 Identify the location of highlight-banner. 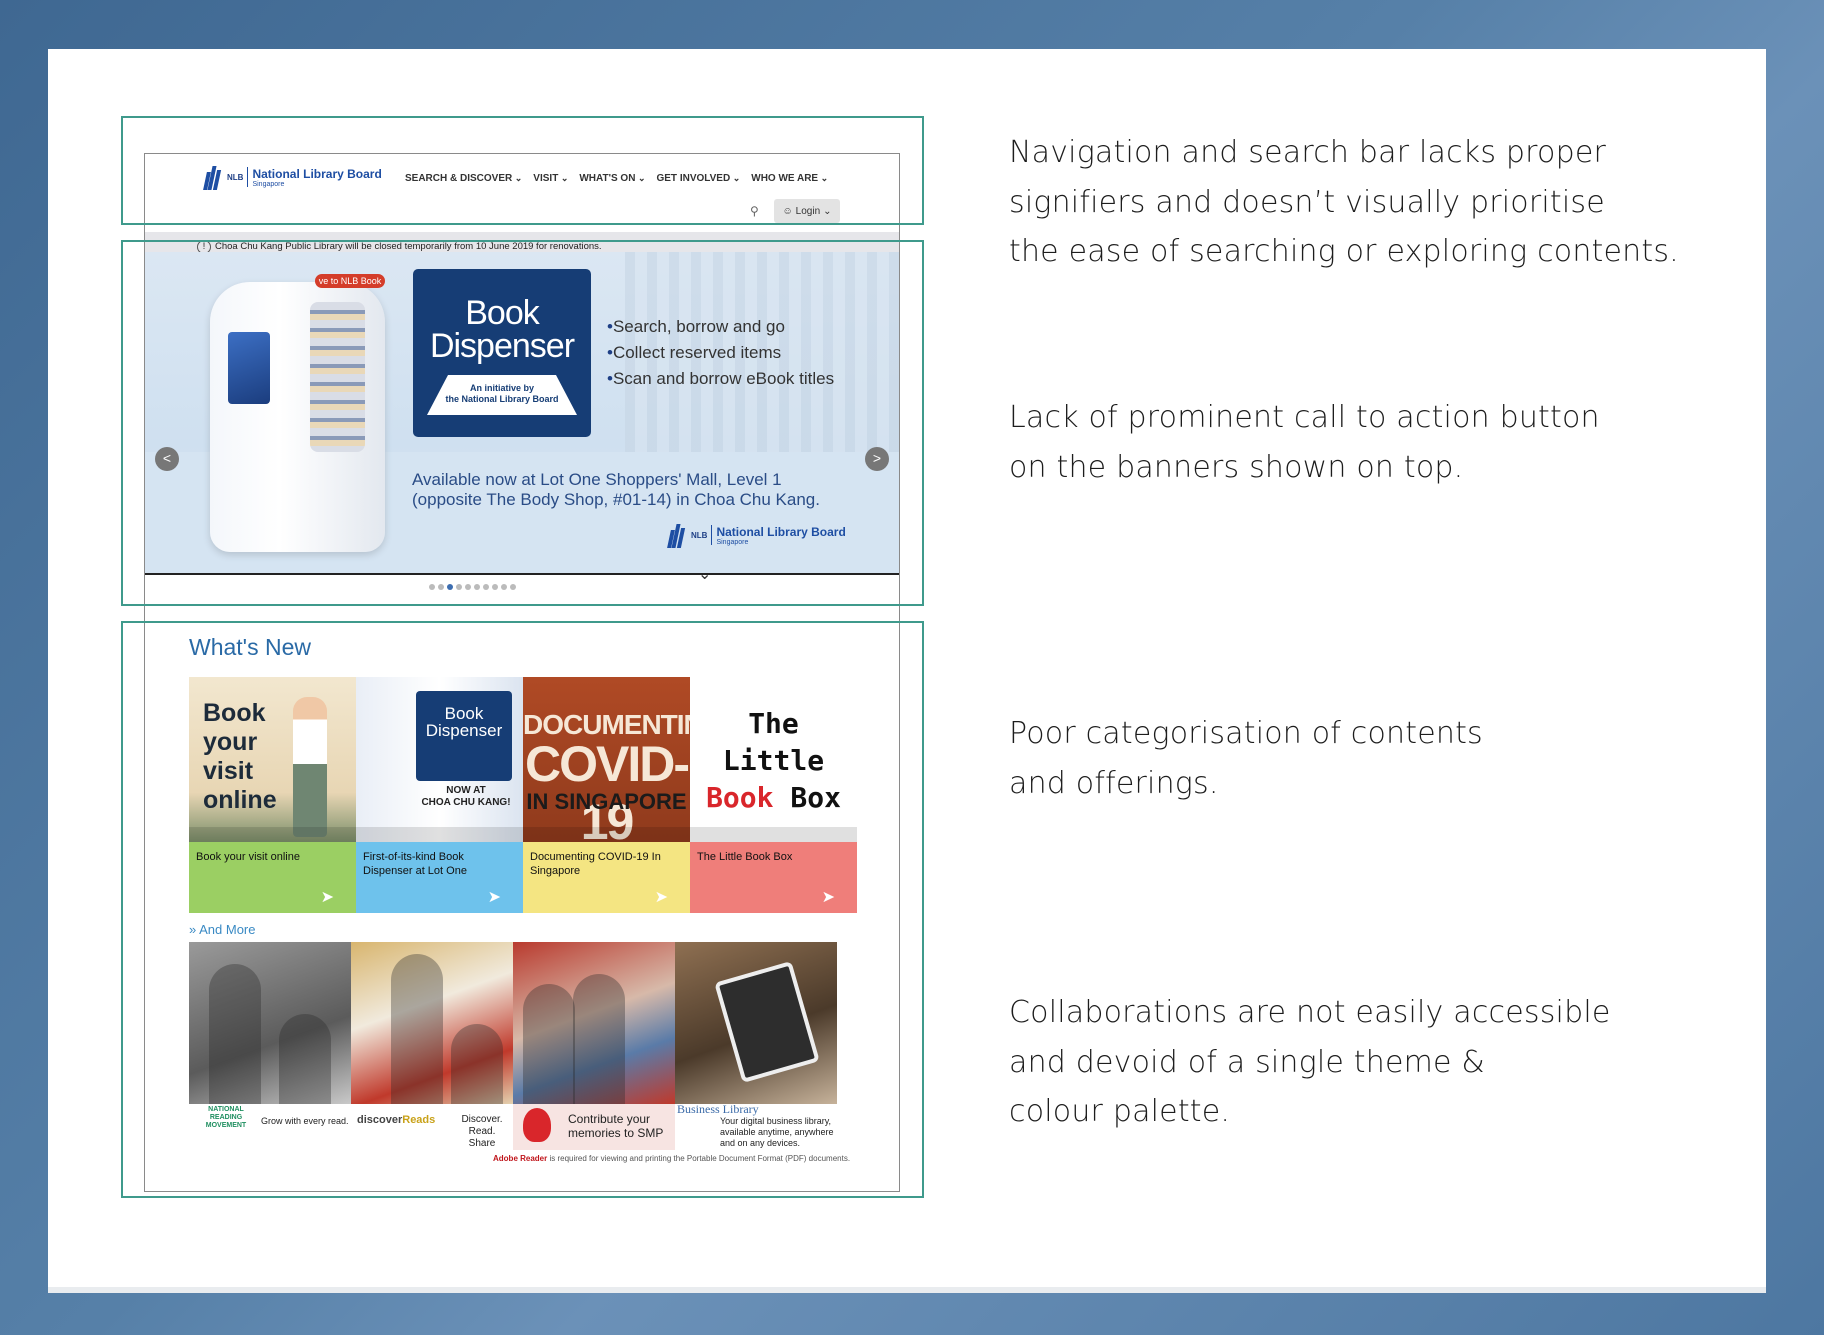
(522, 423).